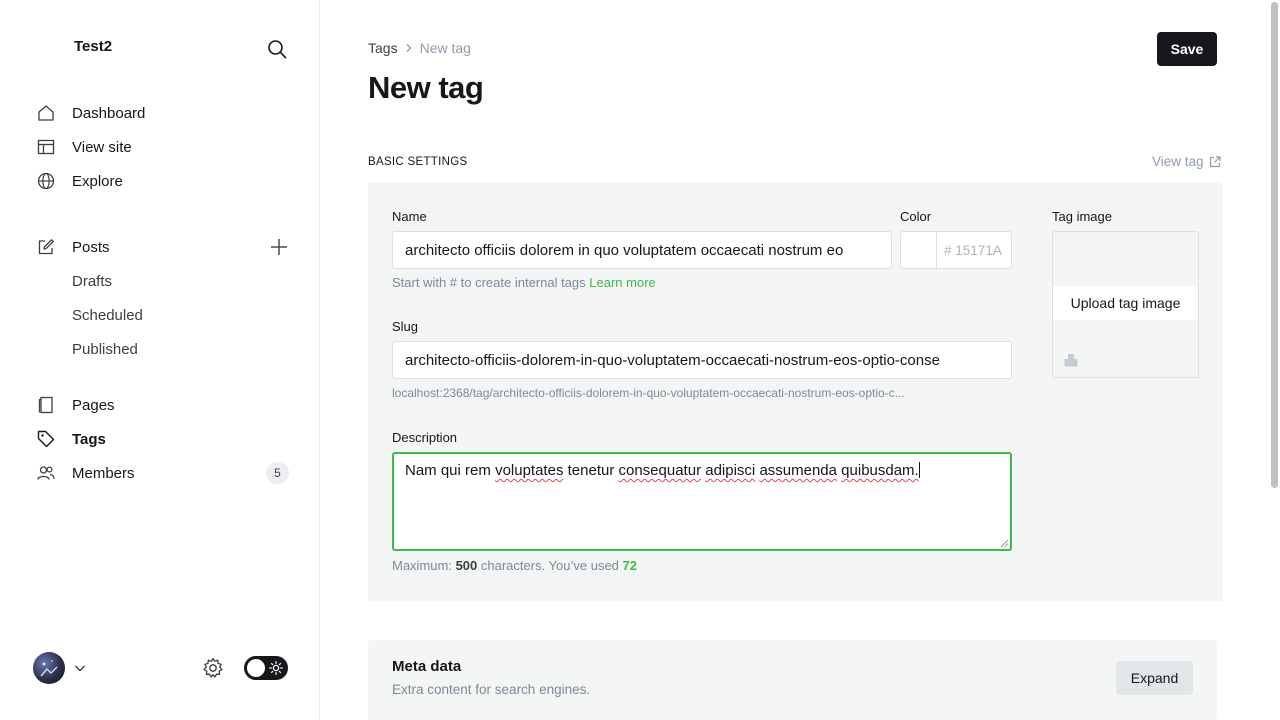 Image resolution: width=1280 pixels, height=720 pixels. I want to click on color-placeholder: 15171A, so click(978, 250).